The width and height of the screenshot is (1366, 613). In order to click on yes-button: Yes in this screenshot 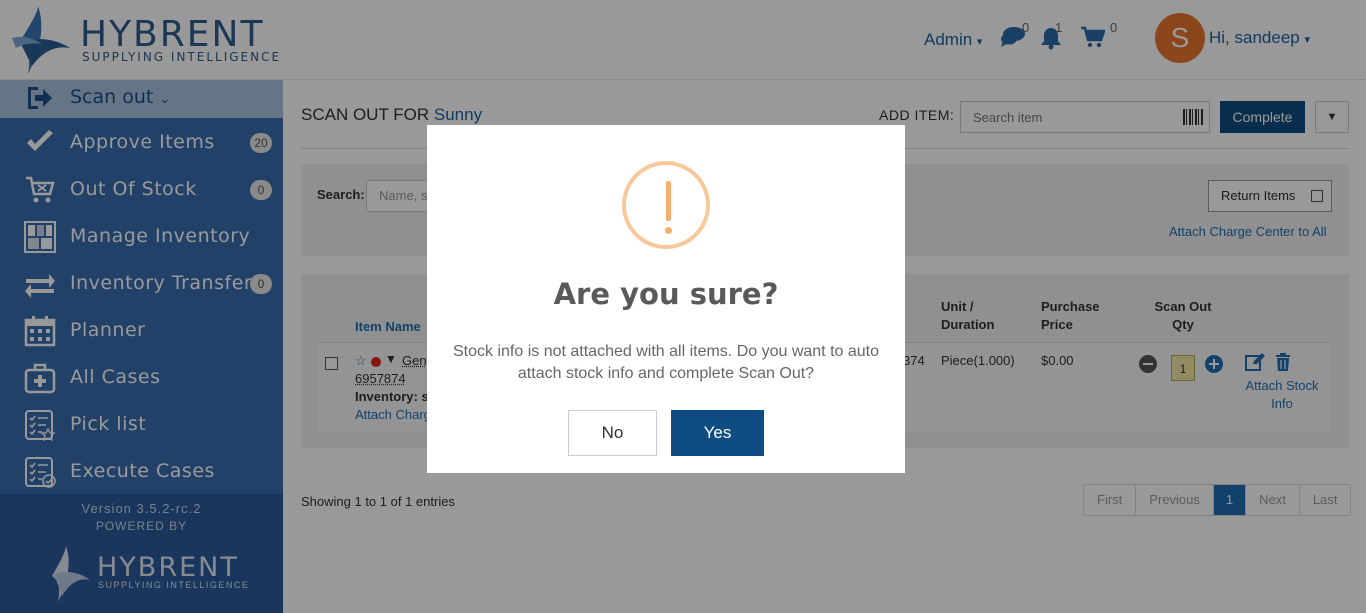, I will do `click(717, 433)`.